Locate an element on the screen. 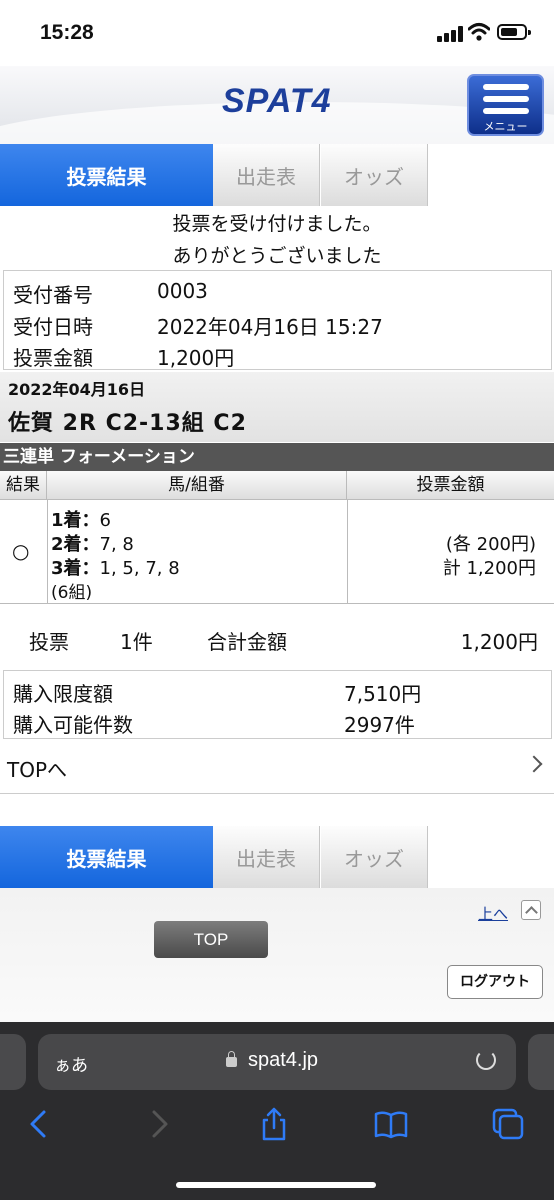 Image resolution: width=554 pixels, height=1200 pixels. total-value: 1,200円 is located at coordinates (499, 642).